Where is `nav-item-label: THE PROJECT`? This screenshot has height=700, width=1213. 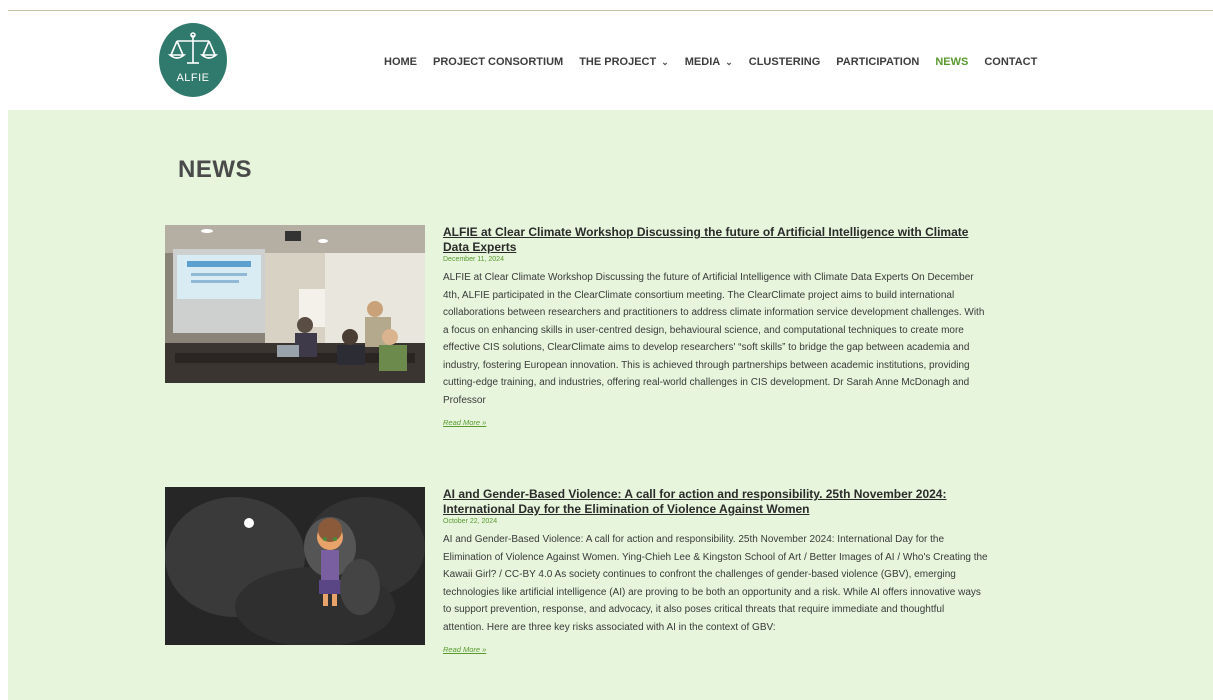
nav-item-label: THE PROJECT is located at coordinates (618, 62).